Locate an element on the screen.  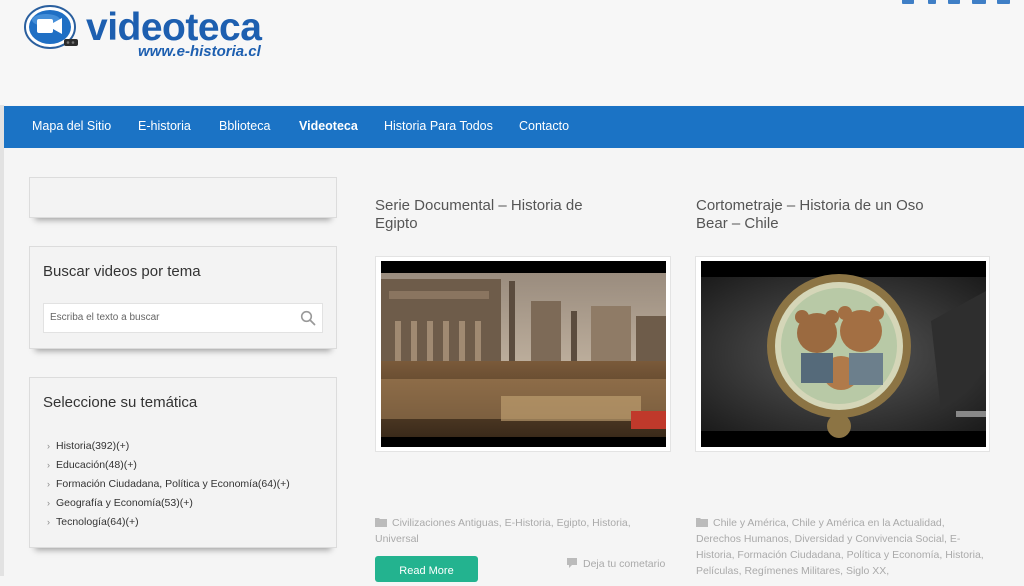
comment-icon is located at coordinates (572, 563).